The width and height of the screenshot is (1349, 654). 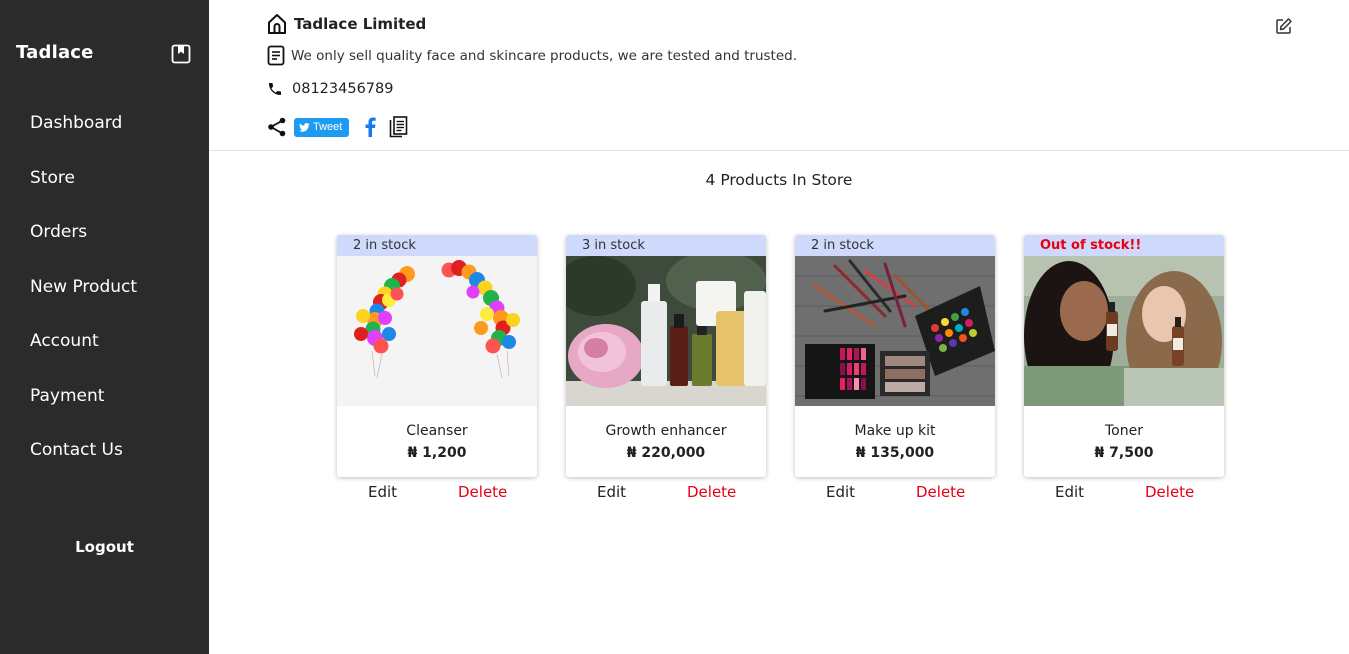 I want to click on document-icon, so click(x=276, y=55).